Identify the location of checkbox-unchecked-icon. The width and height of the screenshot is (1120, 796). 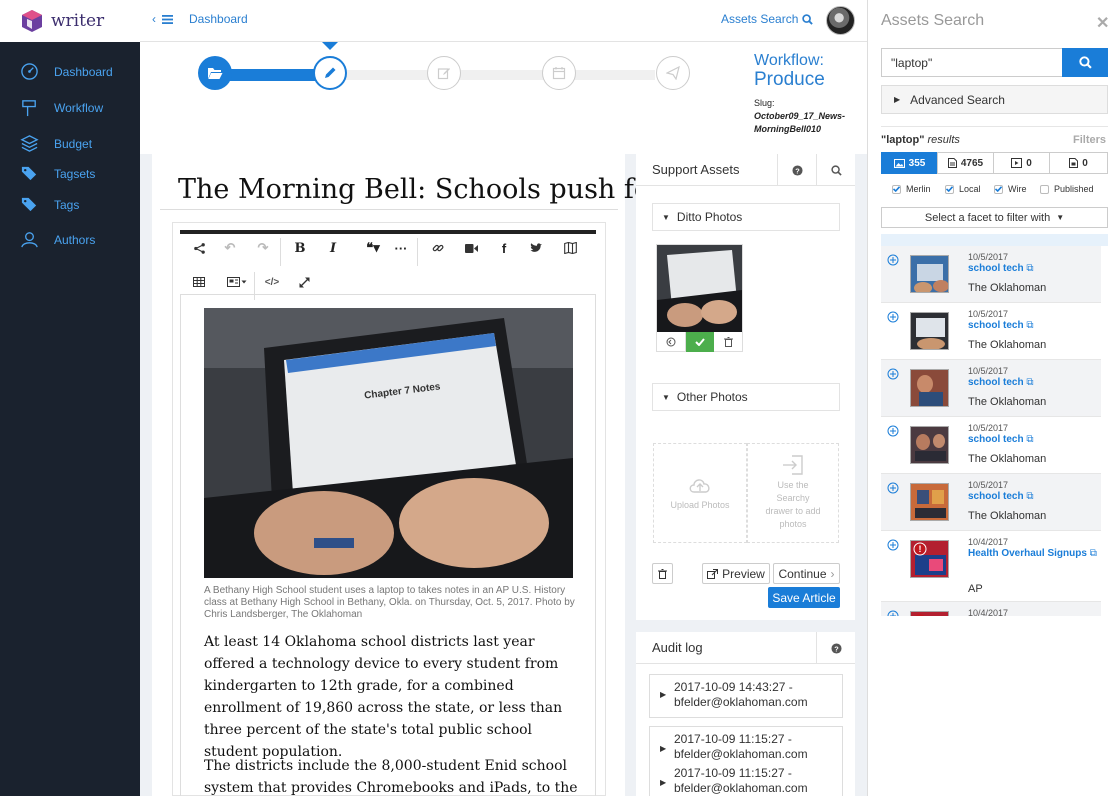
(1044, 189).